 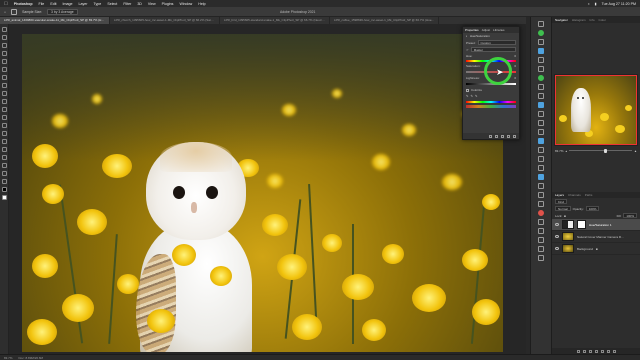 What do you see at coordinates (4, 85) in the screenshot?
I see `brush-tool-icon` at bounding box center [4, 85].